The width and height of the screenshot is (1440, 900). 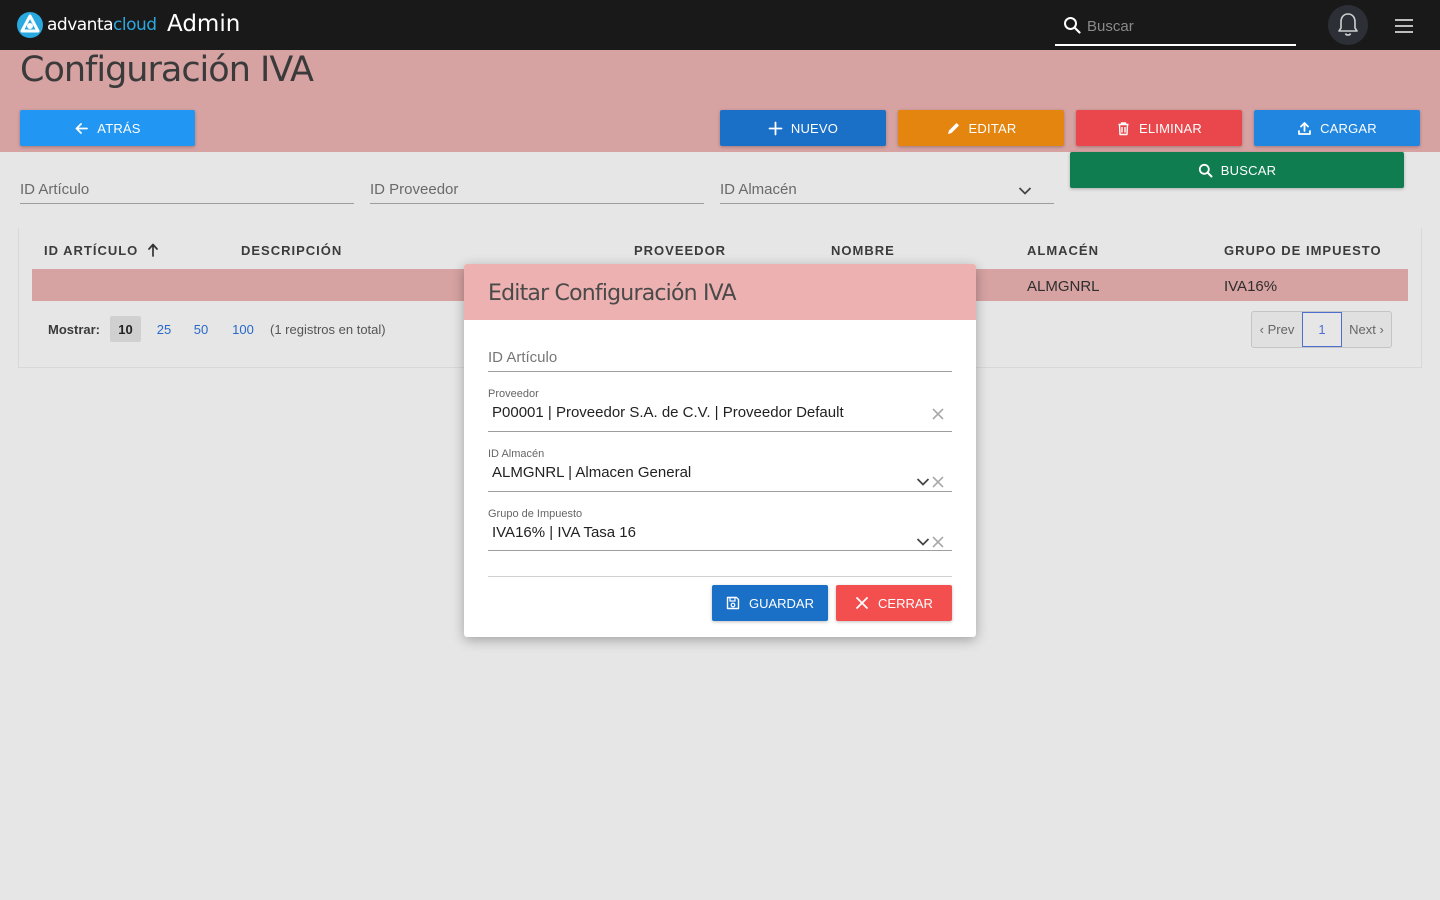 I want to click on app-title: Admin, so click(x=204, y=24).